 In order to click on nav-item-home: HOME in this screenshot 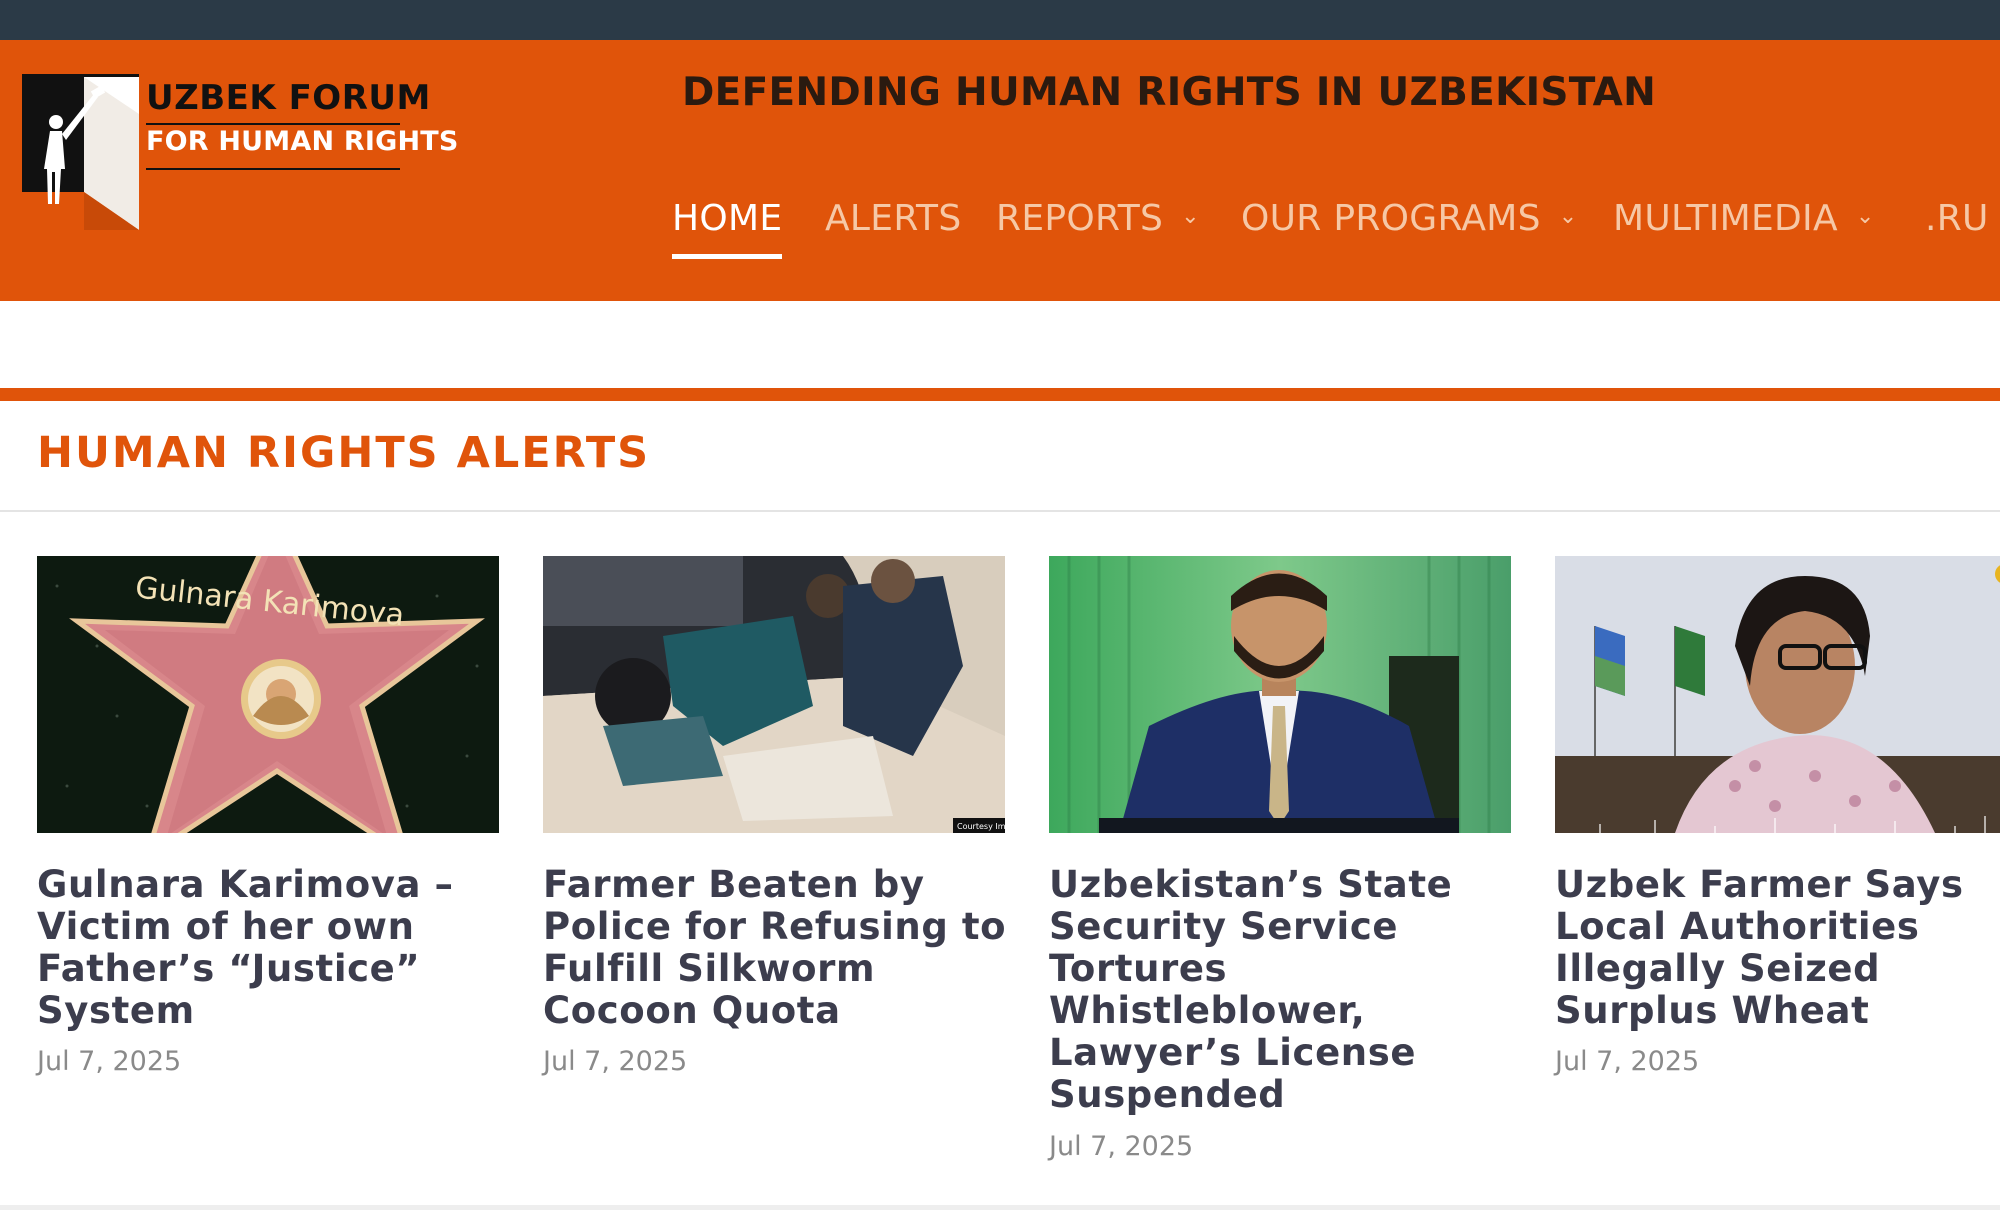, I will do `click(727, 228)`.